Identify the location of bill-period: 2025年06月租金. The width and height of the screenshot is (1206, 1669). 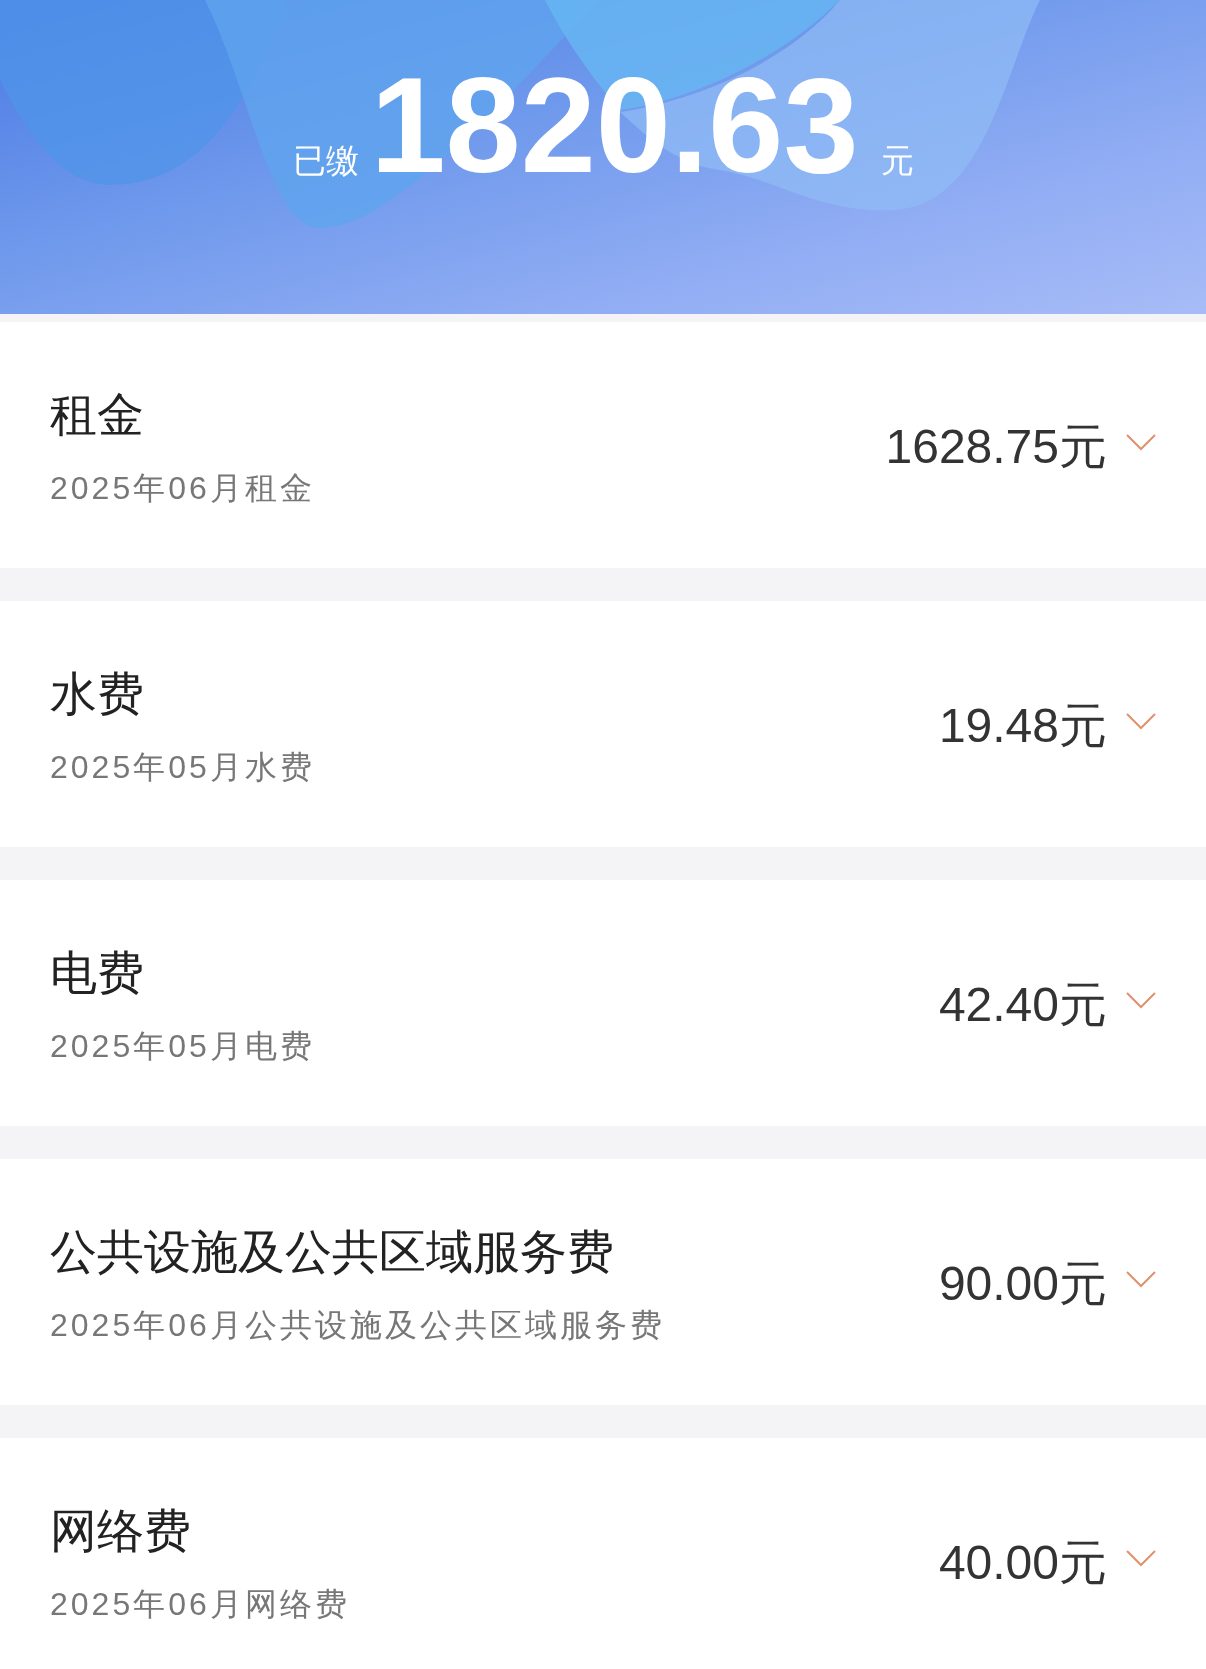
(182, 488).